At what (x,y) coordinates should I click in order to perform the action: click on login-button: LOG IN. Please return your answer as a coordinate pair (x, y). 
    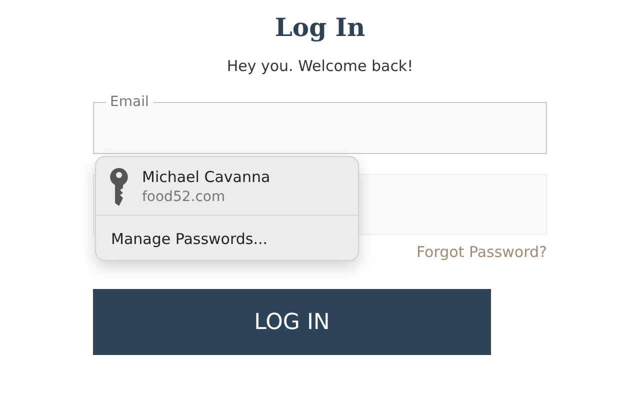
    Looking at the image, I should click on (292, 322).